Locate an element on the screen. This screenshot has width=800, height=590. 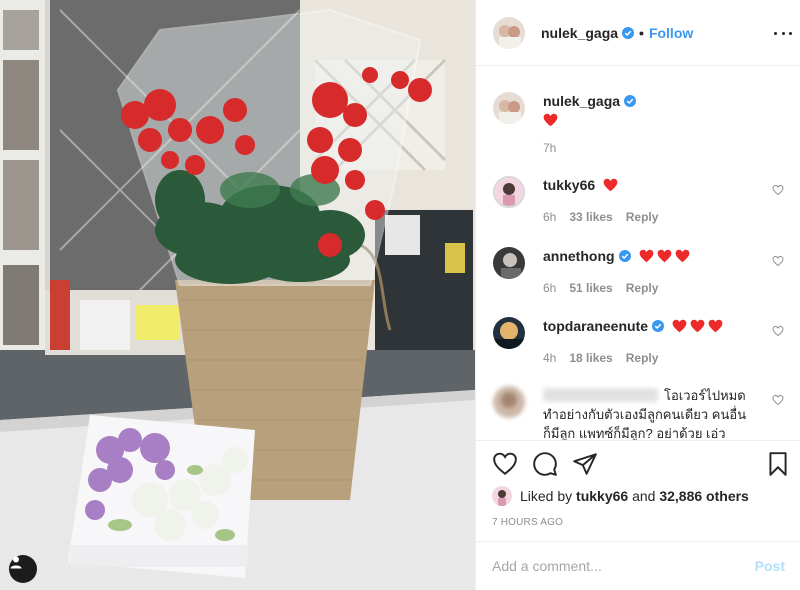
post-comment-button: Post is located at coordinates (770, 566).